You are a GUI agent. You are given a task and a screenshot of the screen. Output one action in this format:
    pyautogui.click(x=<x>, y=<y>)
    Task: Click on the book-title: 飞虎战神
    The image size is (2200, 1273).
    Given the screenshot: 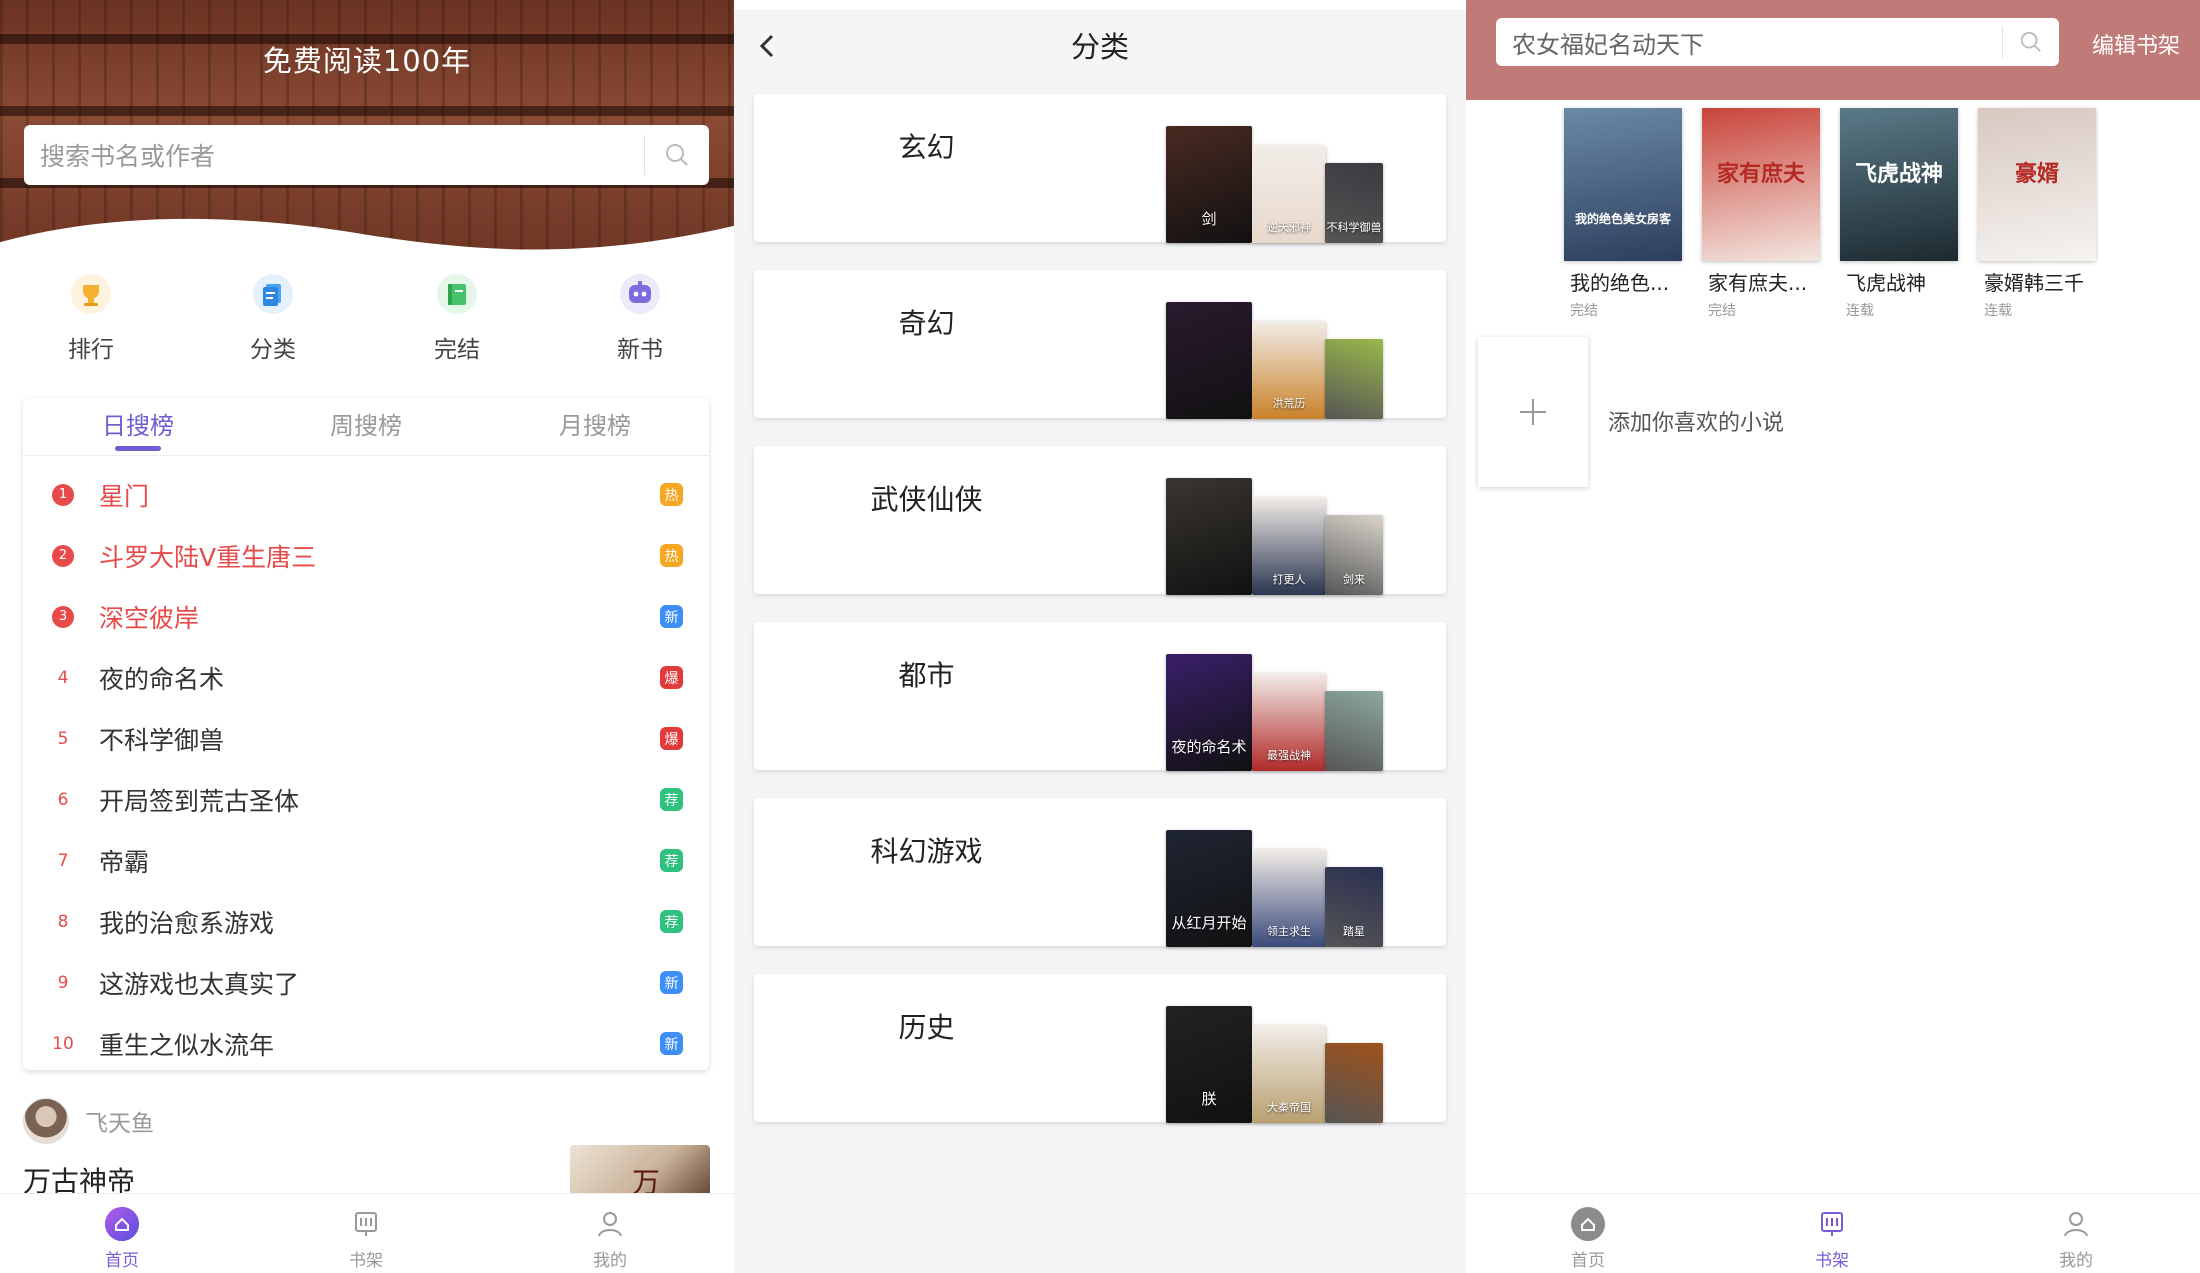 What is the action you would take?
    pyautogui.click(x=1886, y=283)
    